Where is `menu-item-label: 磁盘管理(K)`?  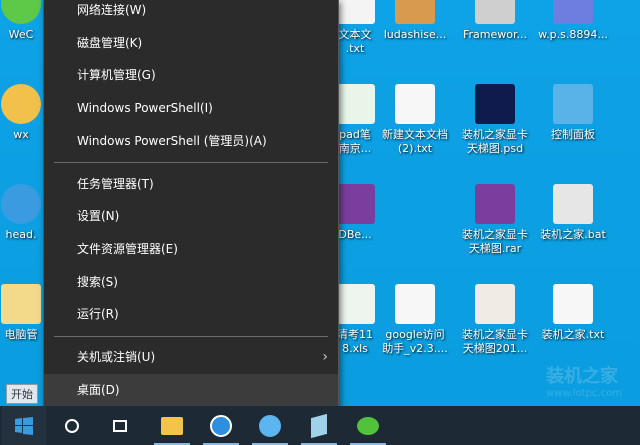 menu-item-label: 磁盘管理(K) is located at coordinates (110, 43).